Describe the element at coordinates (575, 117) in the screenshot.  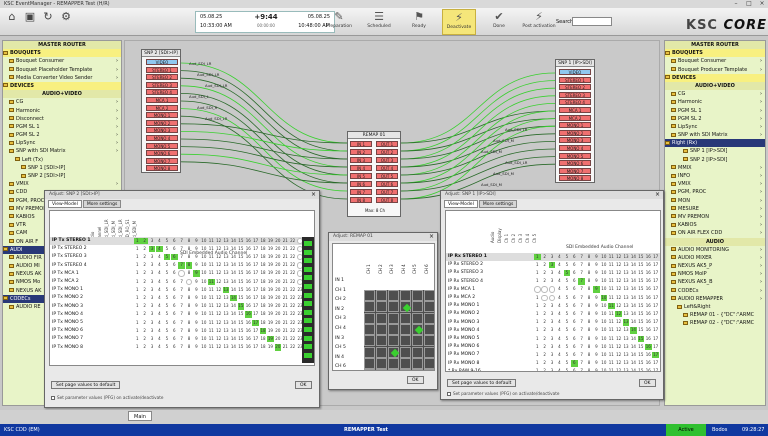
I see `port-mca-2: MCA 2` at that location.